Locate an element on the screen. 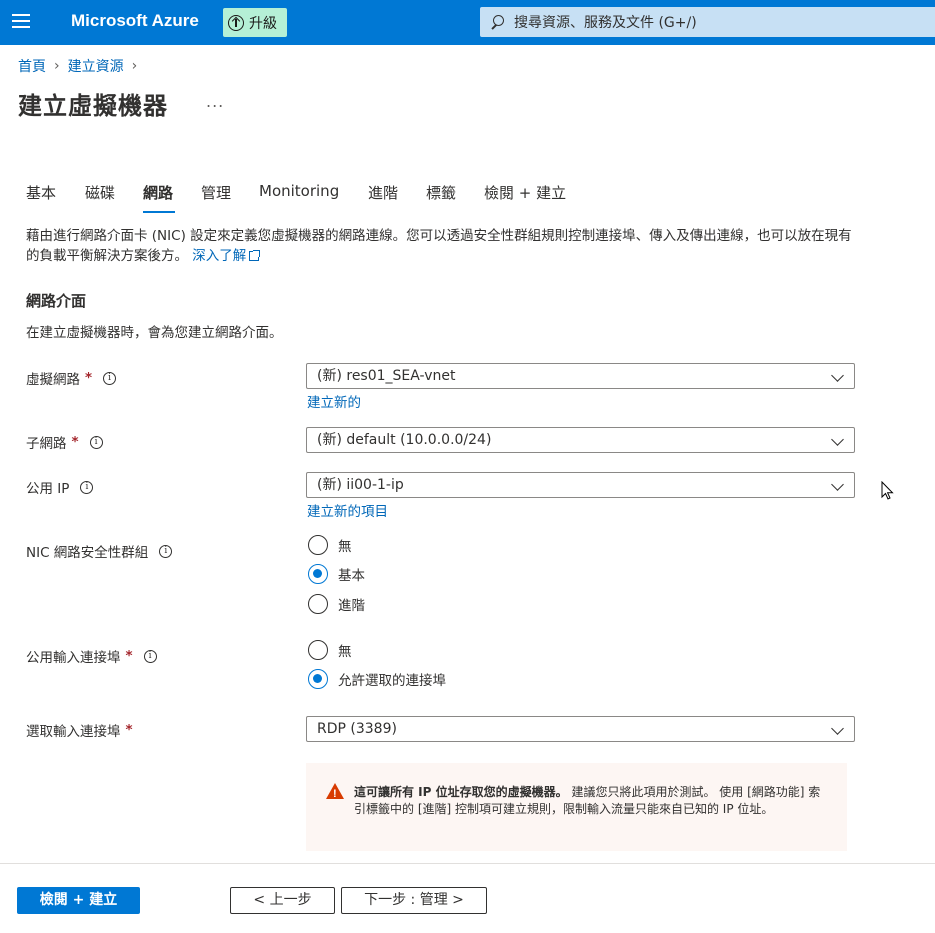 Image resolution: width=935 pixels, height=933 pixels. upgrade-button: 升級 is located at coordinates (255, 22).